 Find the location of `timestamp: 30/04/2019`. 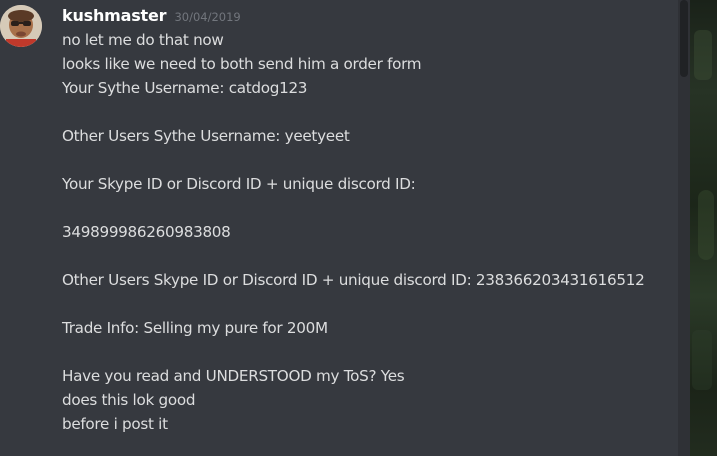

timestamp: 30/04/2019 is located at coordinates (207, 17).